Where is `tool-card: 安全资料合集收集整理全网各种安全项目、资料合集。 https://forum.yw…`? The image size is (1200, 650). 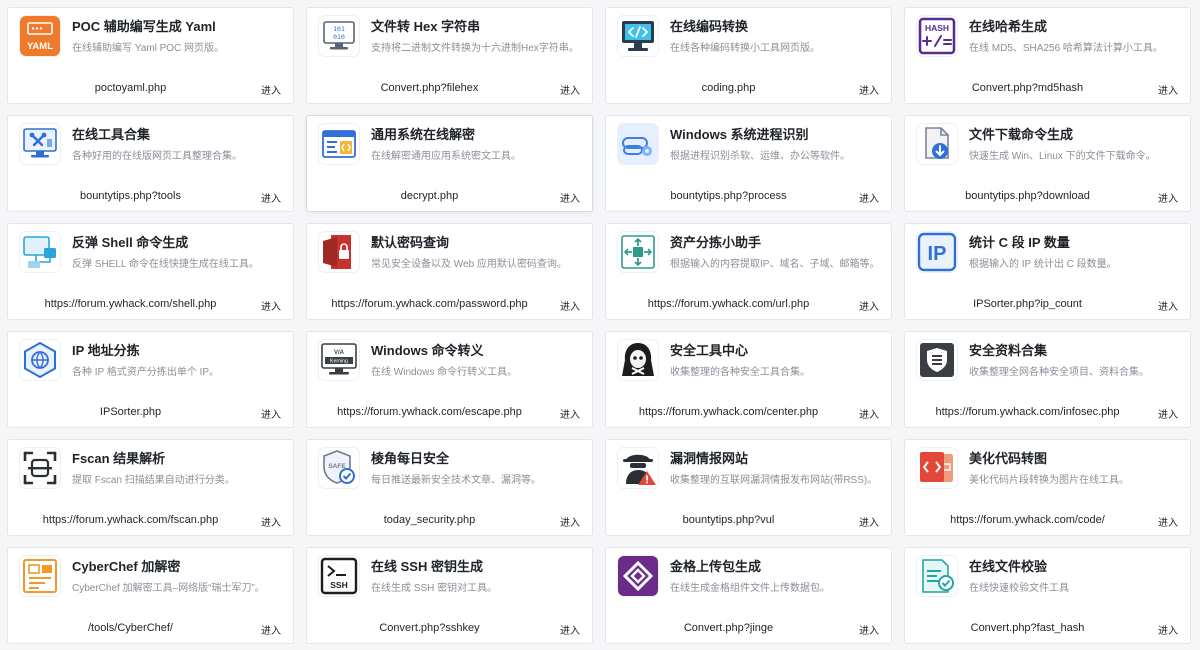 tool-card: 安全资料合集收集整理全网各种安全项目、资料合集。 https://forum.yw… is located at coordinates (1047, 379).